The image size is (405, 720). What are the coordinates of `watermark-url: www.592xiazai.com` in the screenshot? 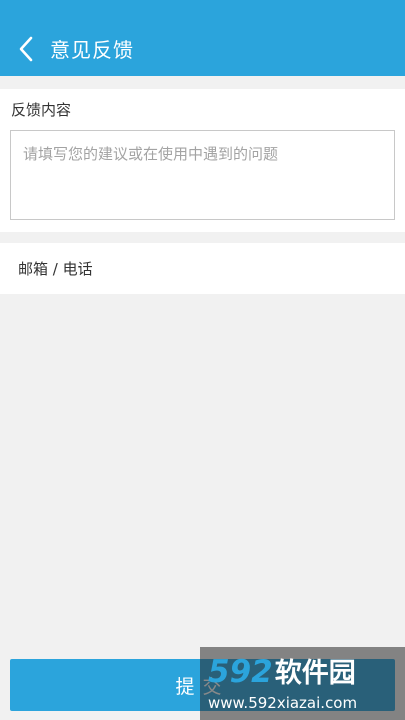 It's located at (283, 703).